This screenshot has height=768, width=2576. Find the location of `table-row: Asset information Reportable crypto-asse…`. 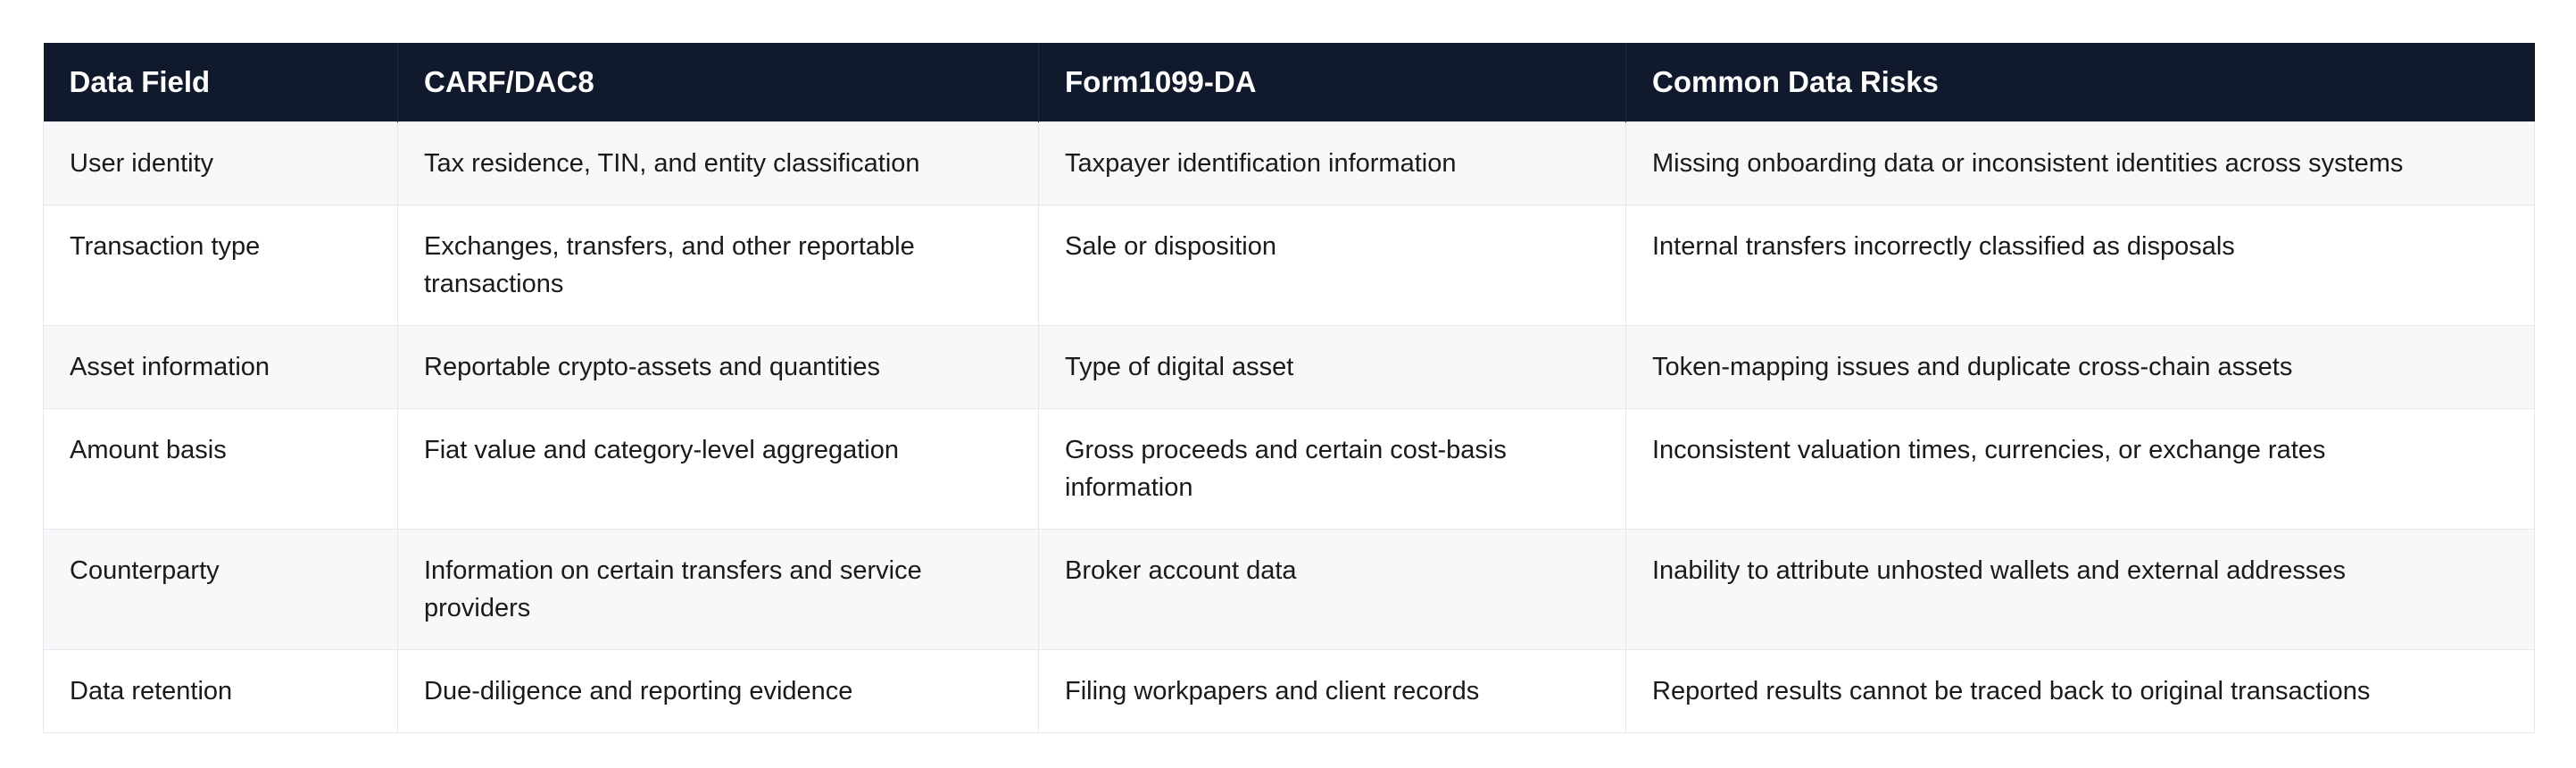

table-row: Asset information Reportable crypto-asse… is located at coordinates (1289, 367).